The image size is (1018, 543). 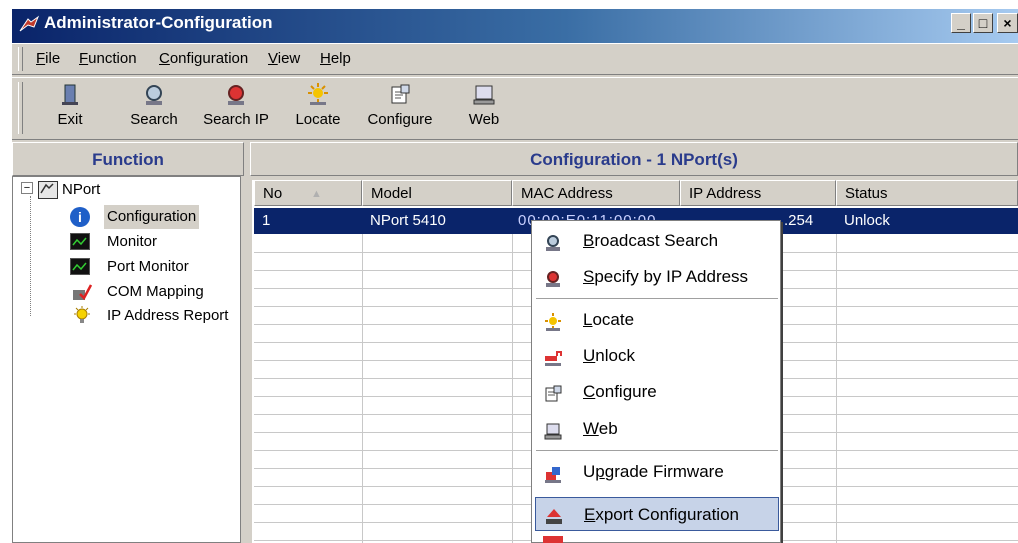 I want to click on app-icon, so click(x=29, y=25).